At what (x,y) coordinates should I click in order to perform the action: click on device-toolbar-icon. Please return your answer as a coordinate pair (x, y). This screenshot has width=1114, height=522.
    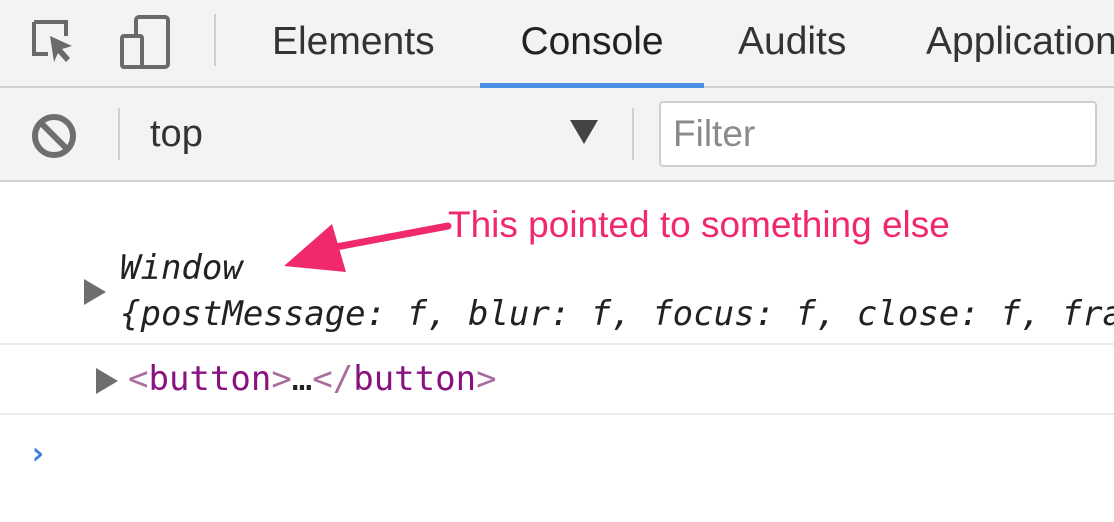
    Looking at the image, I should click on (145, 42).